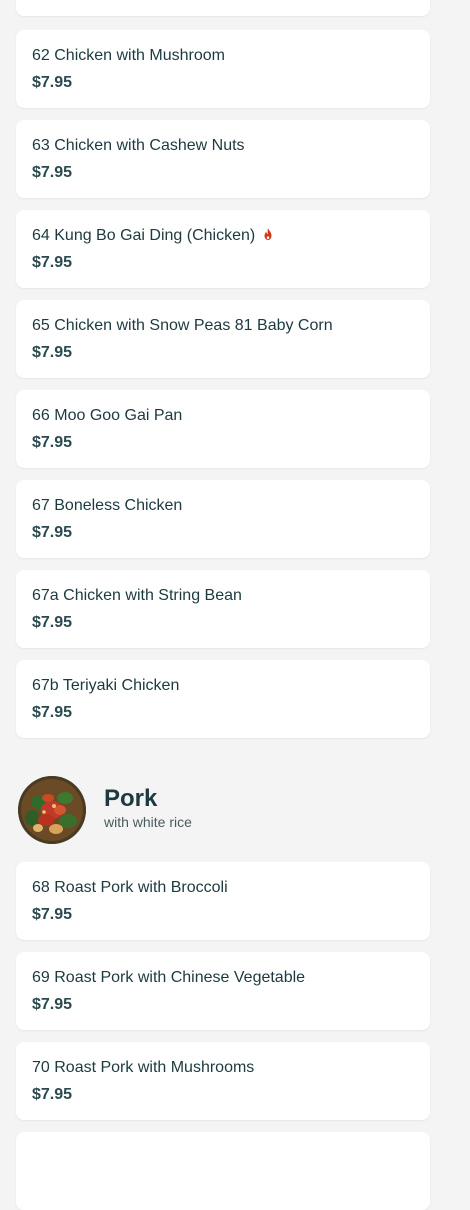 The width and height of the screenshot is (470, 1210). I want to click on menu-section-header: Pork with white rice, so click(224, 810).